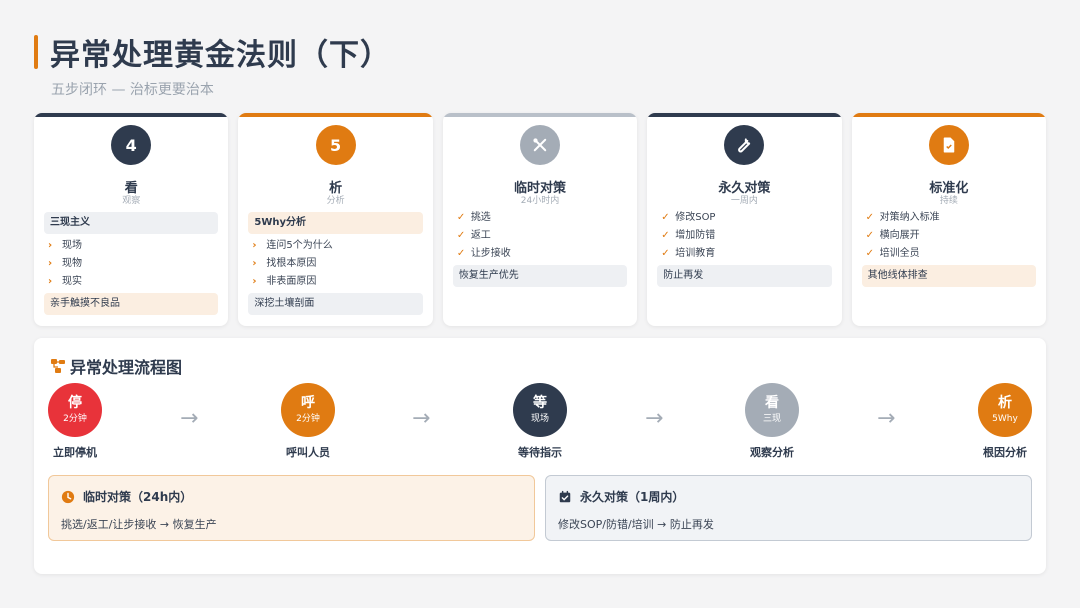 The width and height of the screenshot is (1080, 608). What do you see at coordinates (771, 419) in the screenshot?
I see `step-time: 三现` at bounding box center [771, 419].